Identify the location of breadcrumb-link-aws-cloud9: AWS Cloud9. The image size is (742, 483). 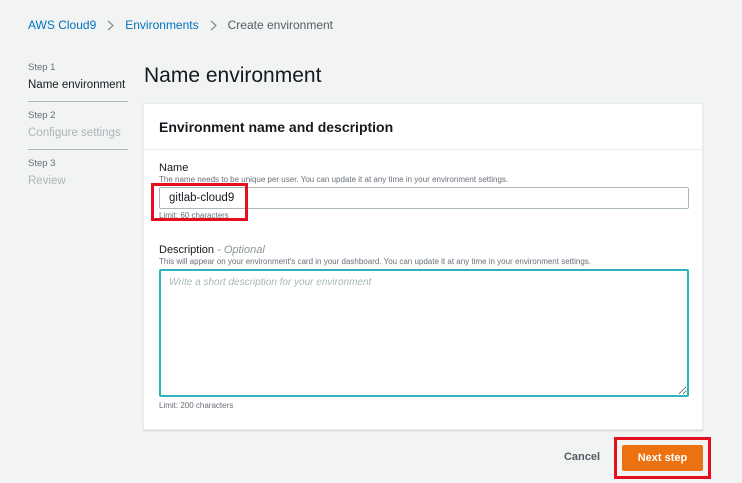
(62, 25).